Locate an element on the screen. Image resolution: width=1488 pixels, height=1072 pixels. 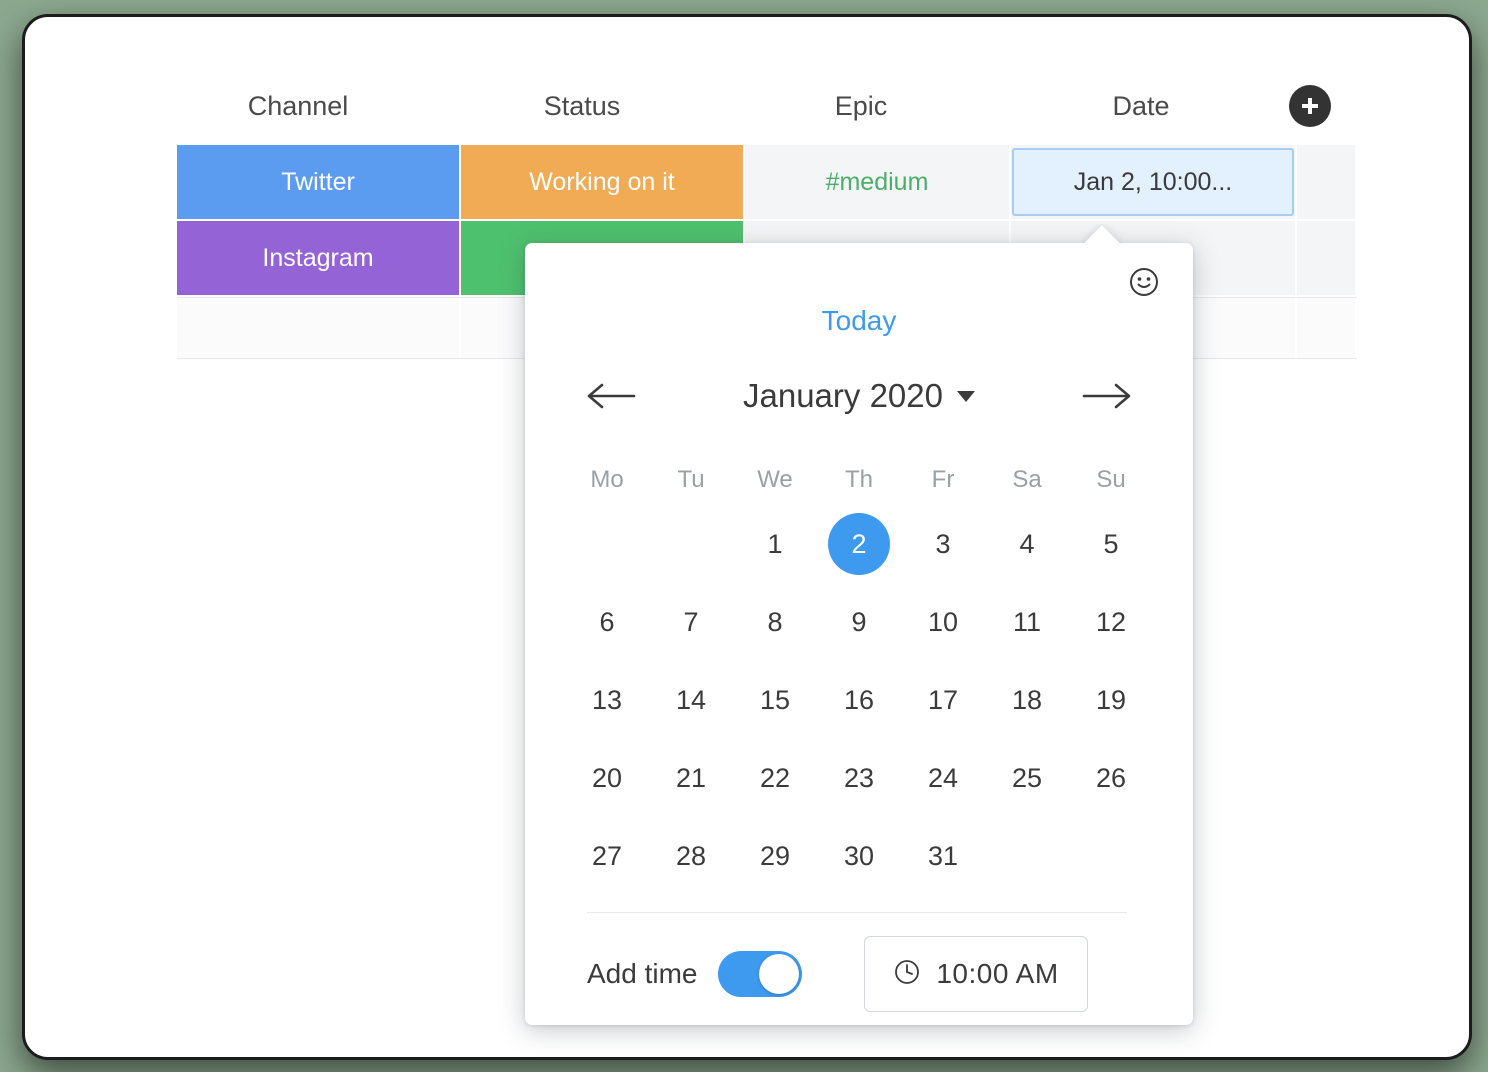
day-cell: 25 is located at coordinates (1027, 778).